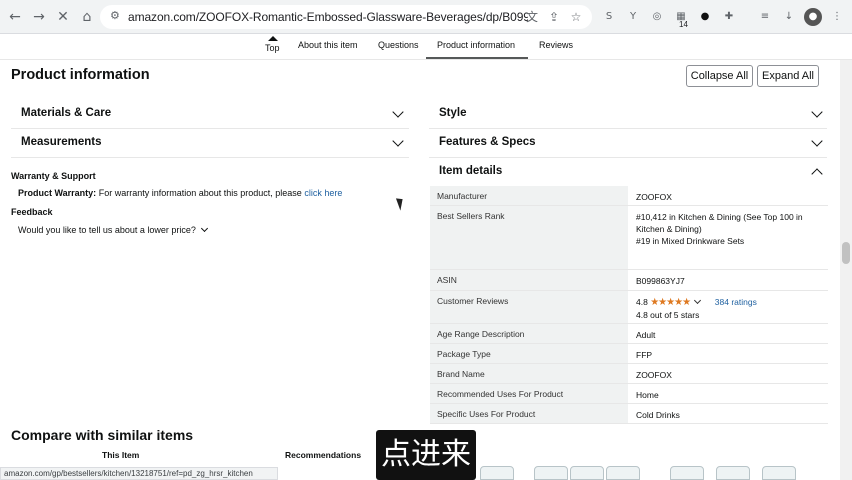 This screenshot has height=480, width=852. Describe the element at coordinates (788, 76) in the screenshot. I see `expand-all-button: Expand All` at that location.